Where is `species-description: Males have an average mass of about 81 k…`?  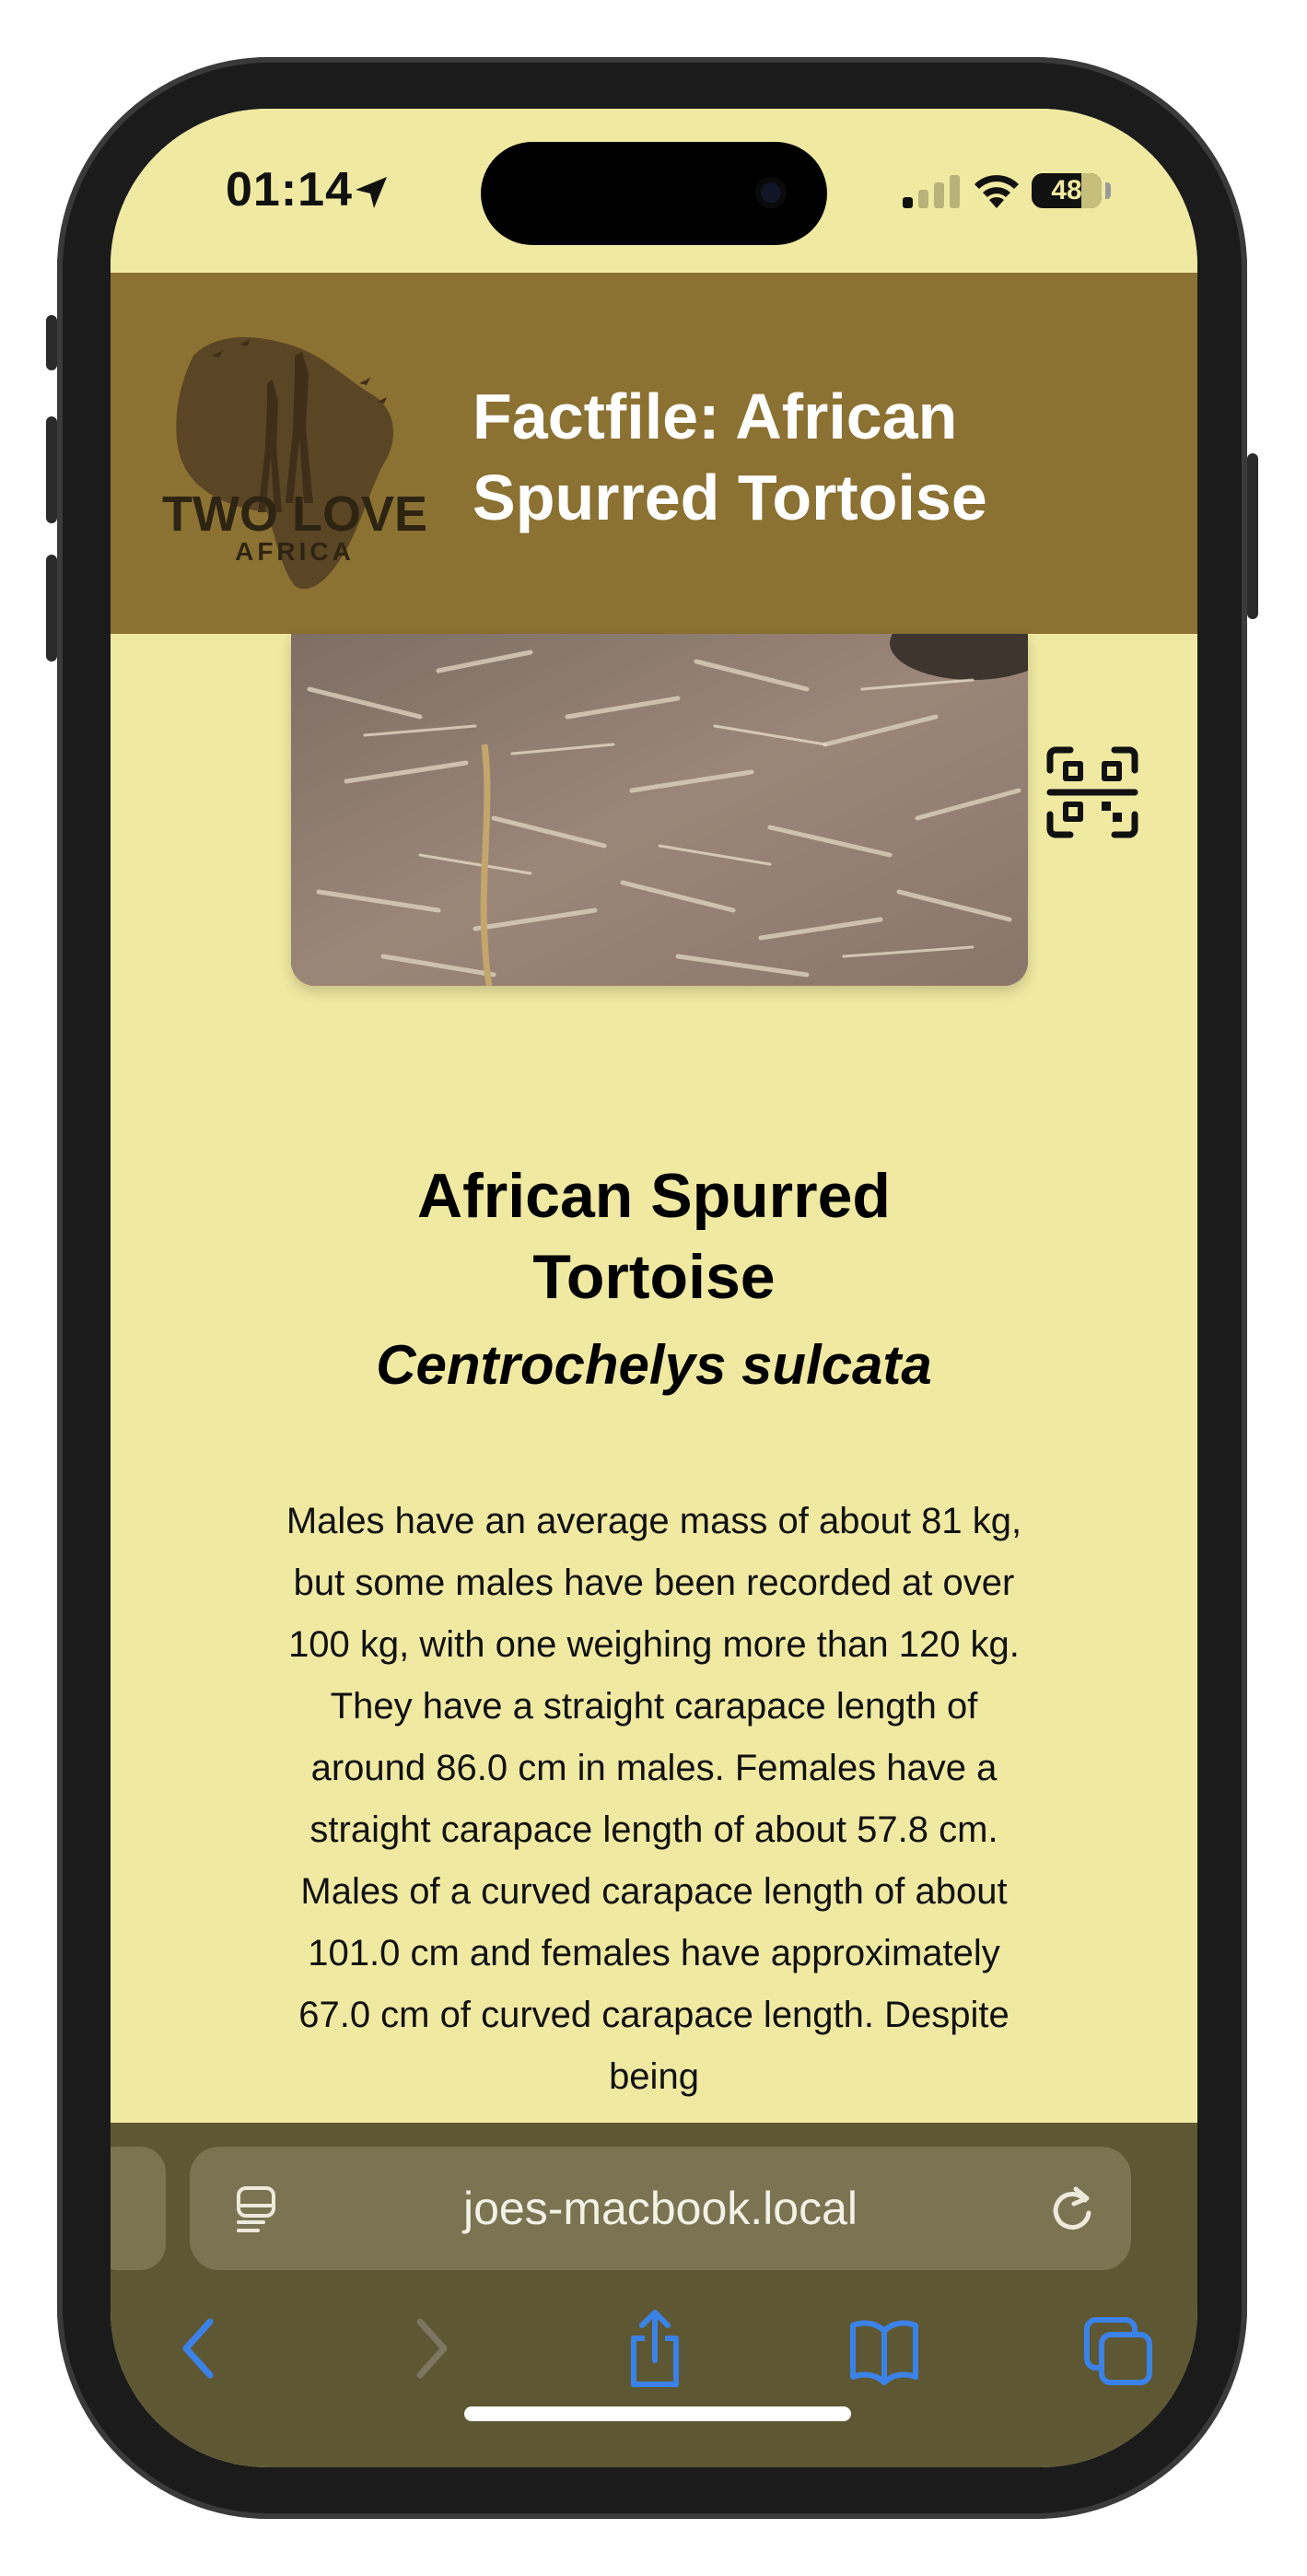 species-description: Males have an average mass of about 81 k… is located at coordinates (654, 1799).